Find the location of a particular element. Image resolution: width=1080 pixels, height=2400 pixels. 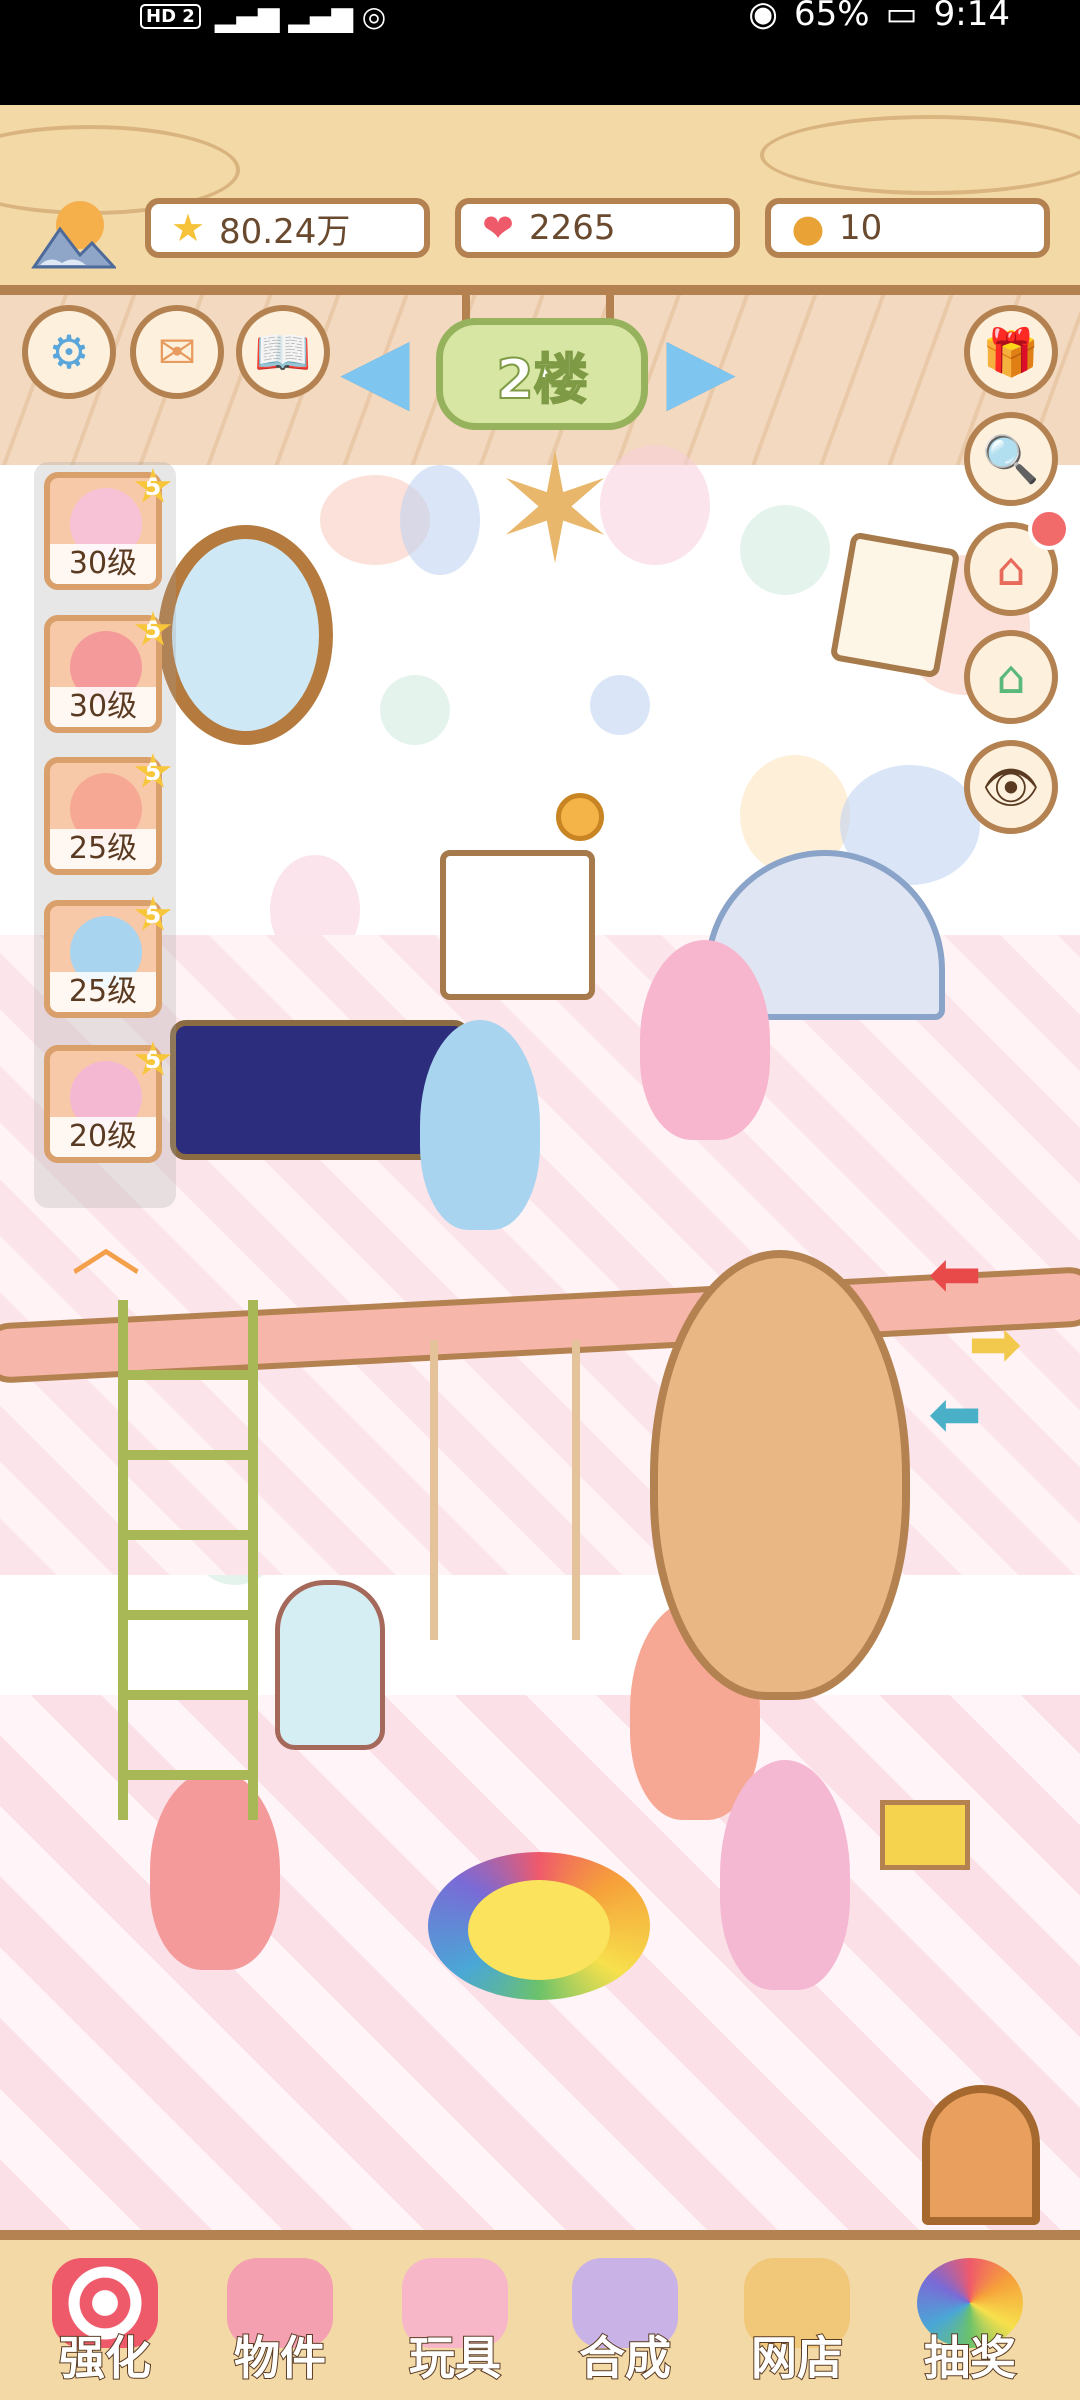

nav-toys-button: 玩具 is located at coordinates (455, 2320).